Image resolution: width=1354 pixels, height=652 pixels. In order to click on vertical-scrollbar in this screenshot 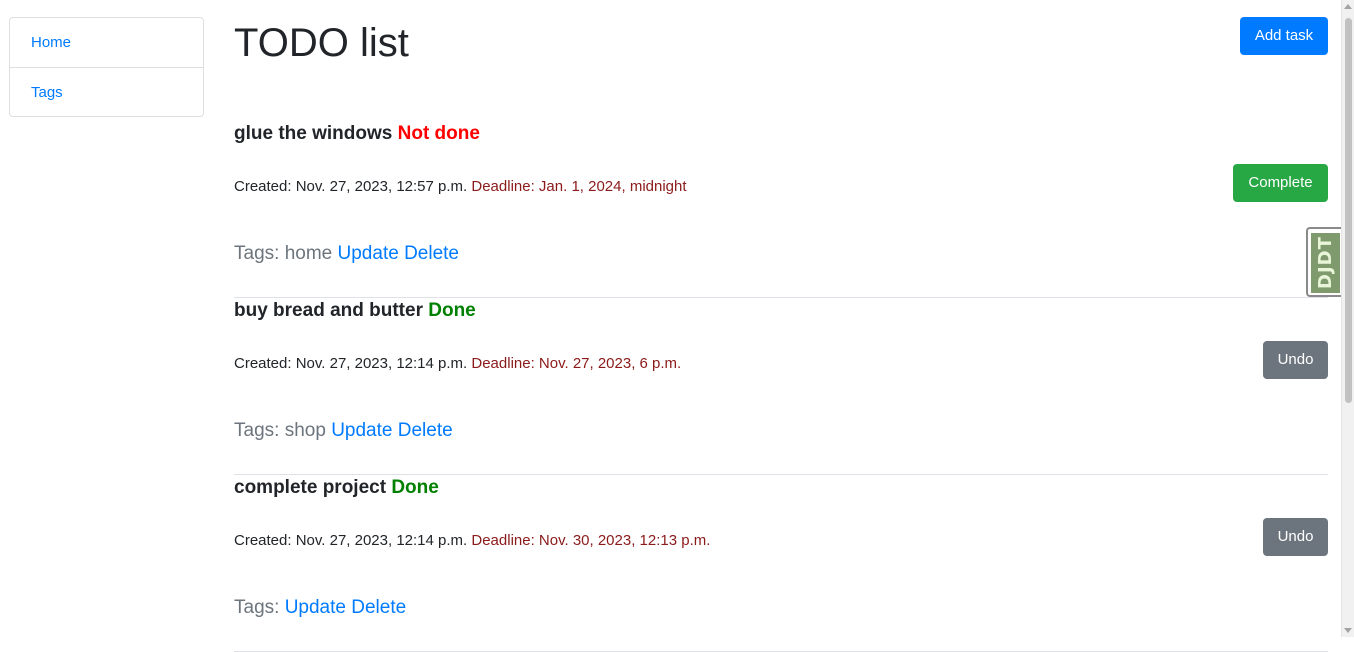, I will do `click(1347, 318)`.